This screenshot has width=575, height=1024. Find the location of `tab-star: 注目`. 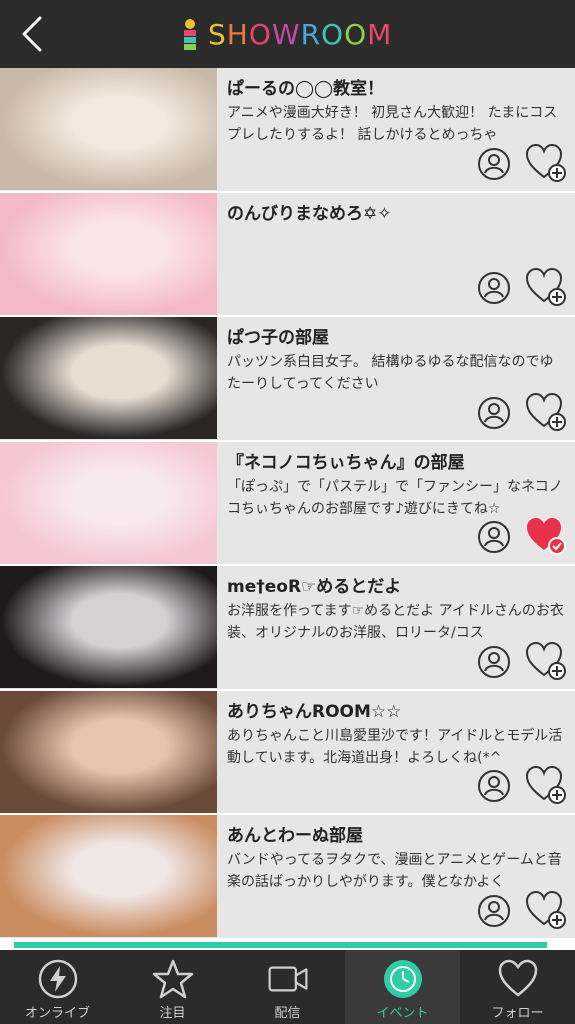

tab-star: 注目 is located at coordinates (172, 987).